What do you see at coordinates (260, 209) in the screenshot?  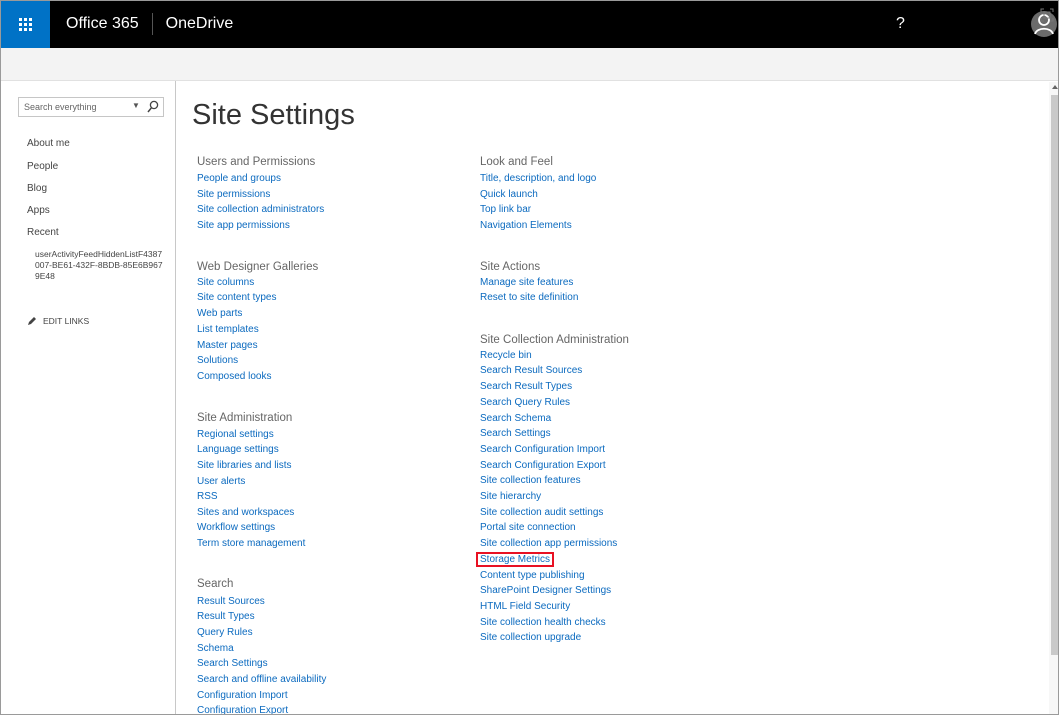 I see `link-site-collection-administrators: Site collection administrators` at bounding box center [260, 209].